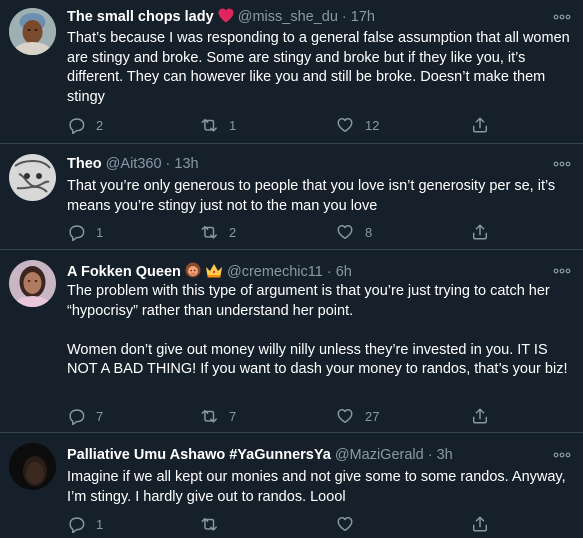 The image size is (583, 538). What do you see at coordinates (233, 125) in the screenshot?
I see `retweet-count: 1` at bounding box center [233, 125].